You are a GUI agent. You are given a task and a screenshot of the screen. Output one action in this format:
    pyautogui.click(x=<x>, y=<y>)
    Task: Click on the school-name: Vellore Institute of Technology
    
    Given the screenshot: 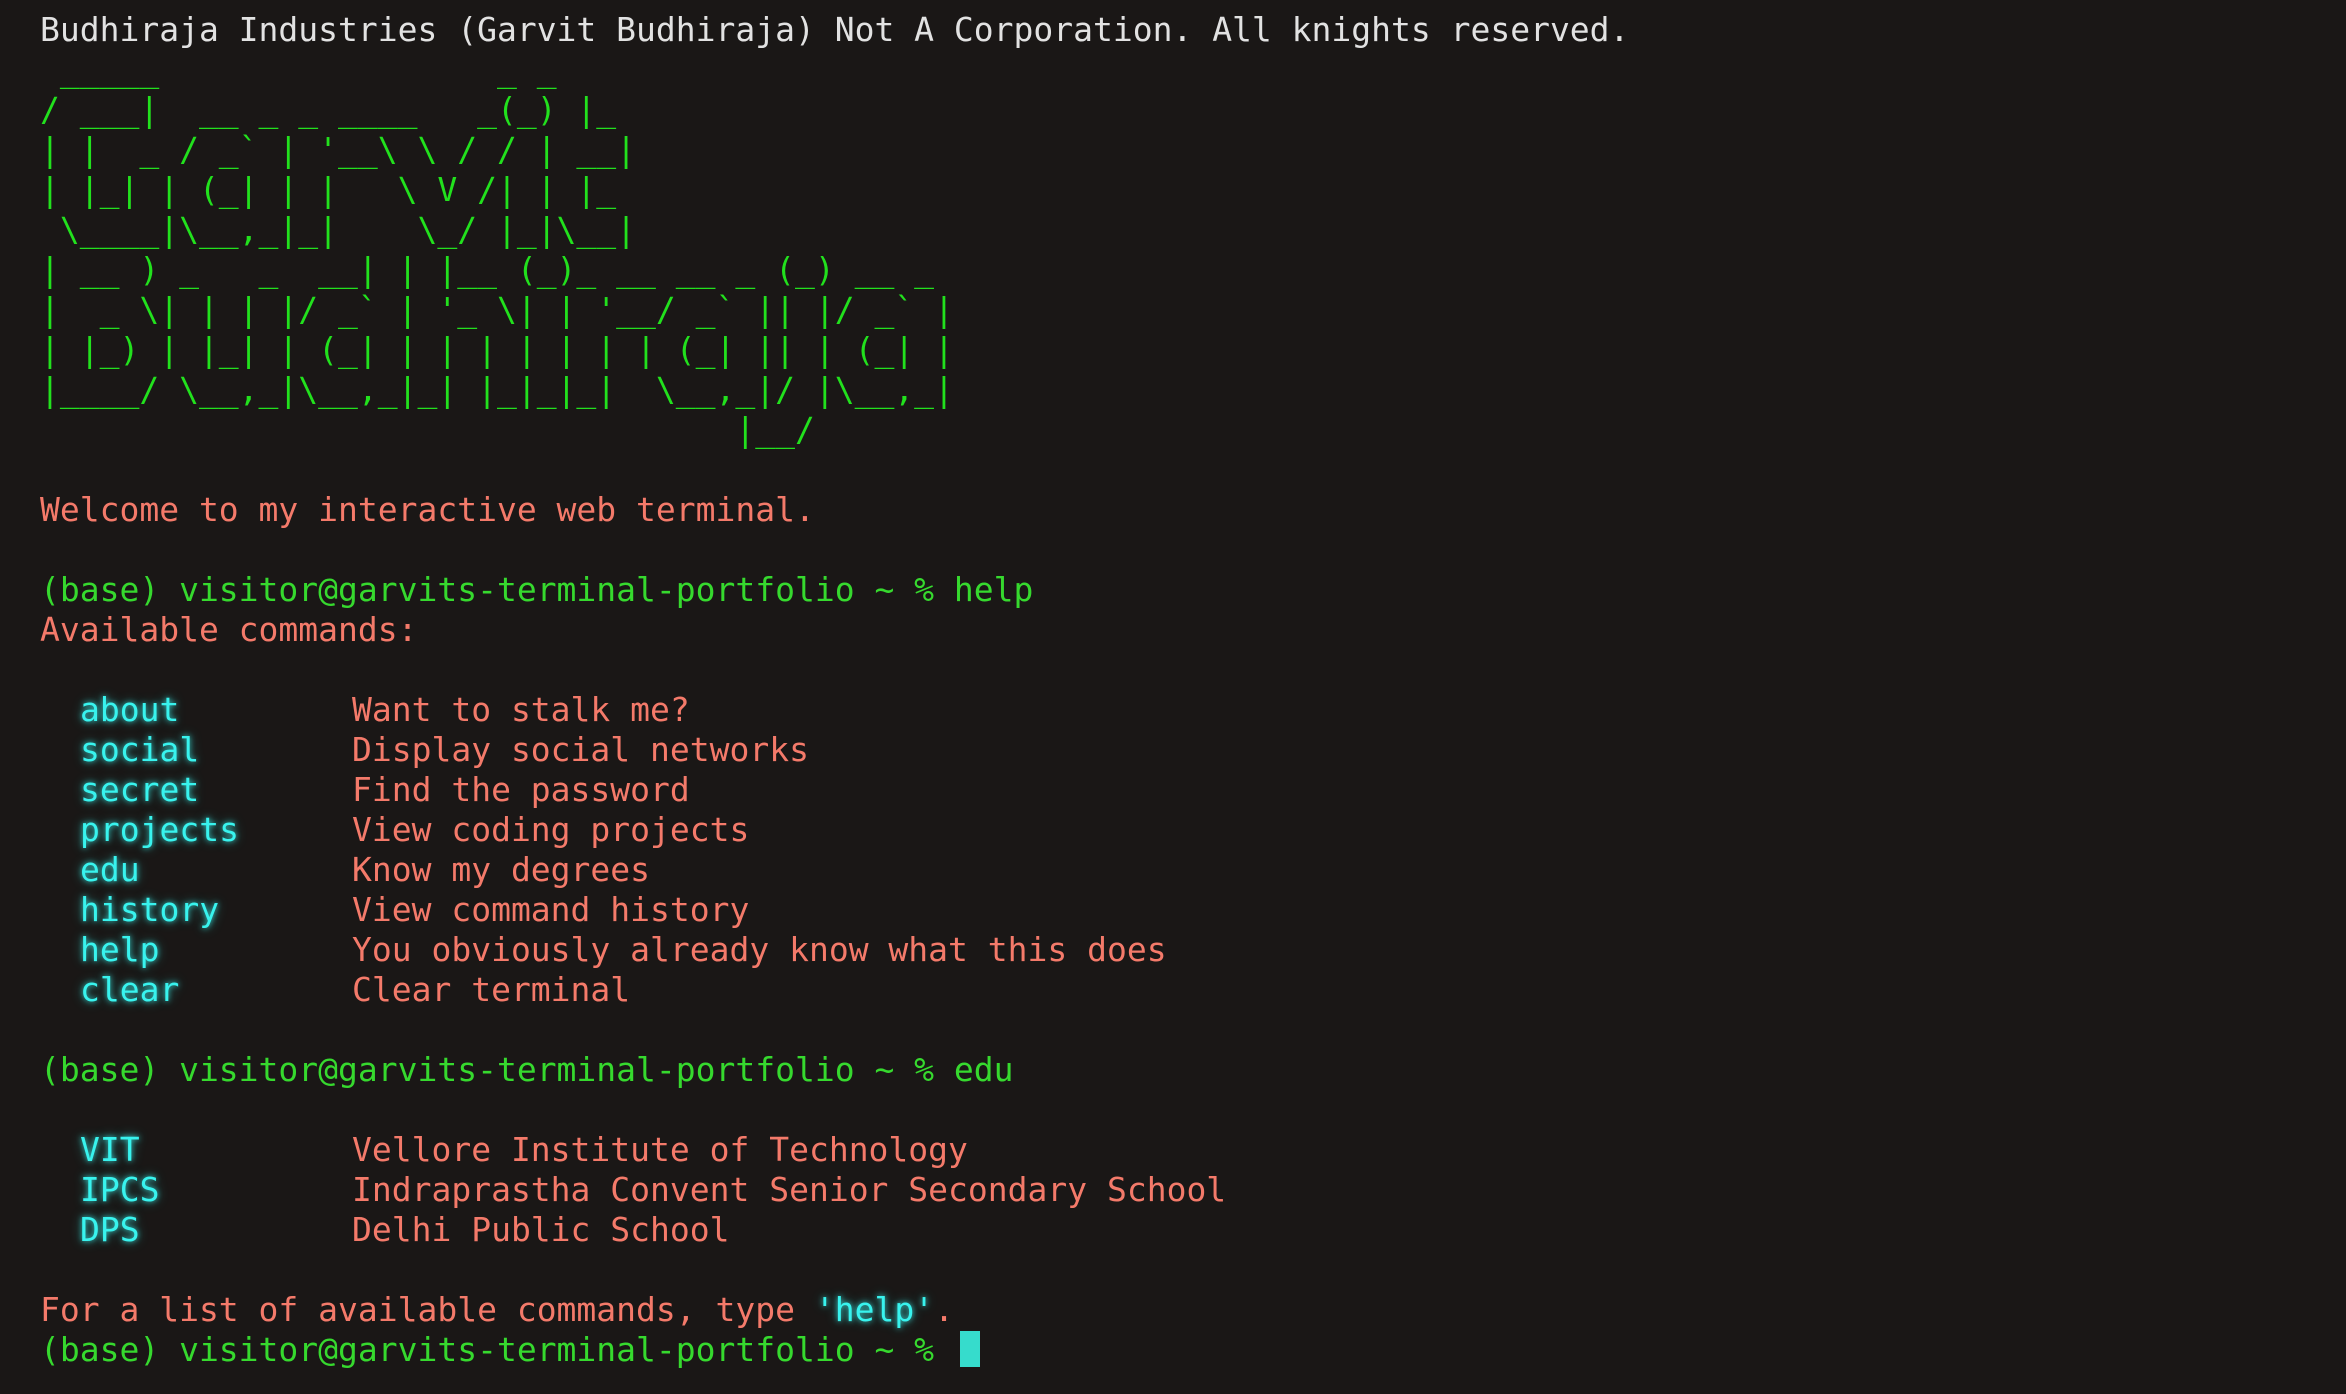 What is the action you would take?
    pyautogui.click(x=660, y=1149)
    